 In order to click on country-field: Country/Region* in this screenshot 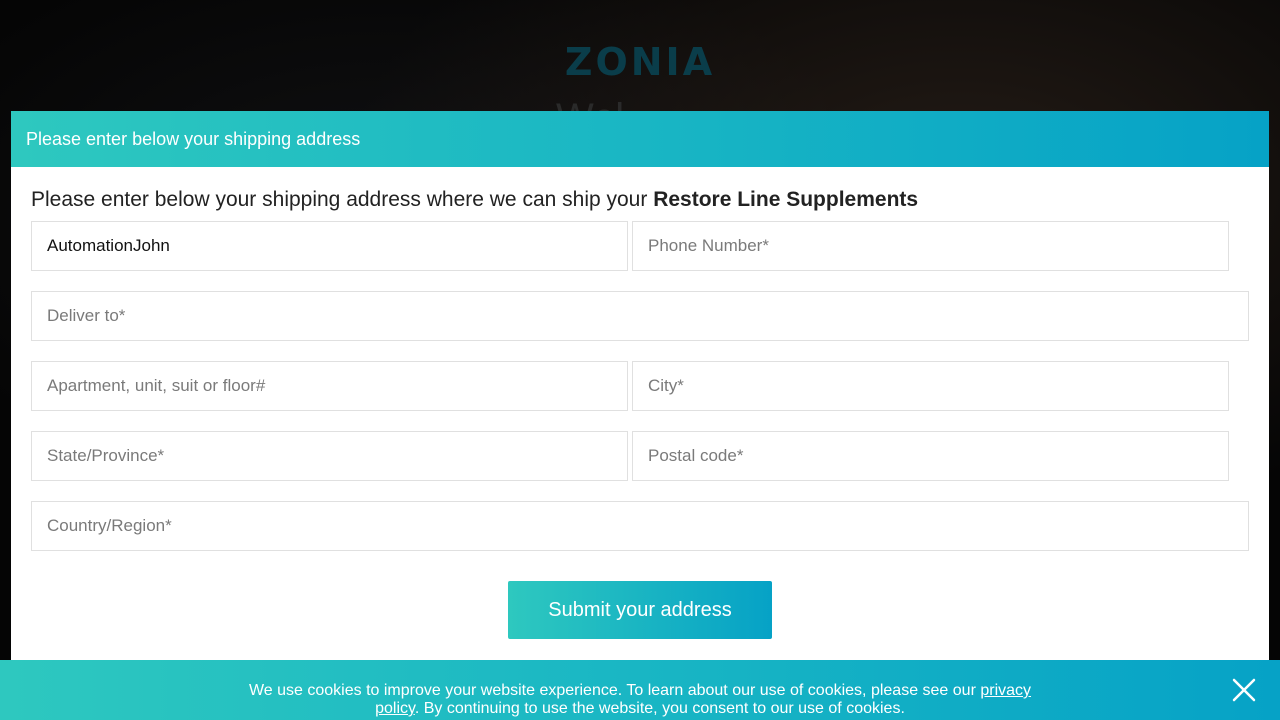, I will do `click(640, 526)`.